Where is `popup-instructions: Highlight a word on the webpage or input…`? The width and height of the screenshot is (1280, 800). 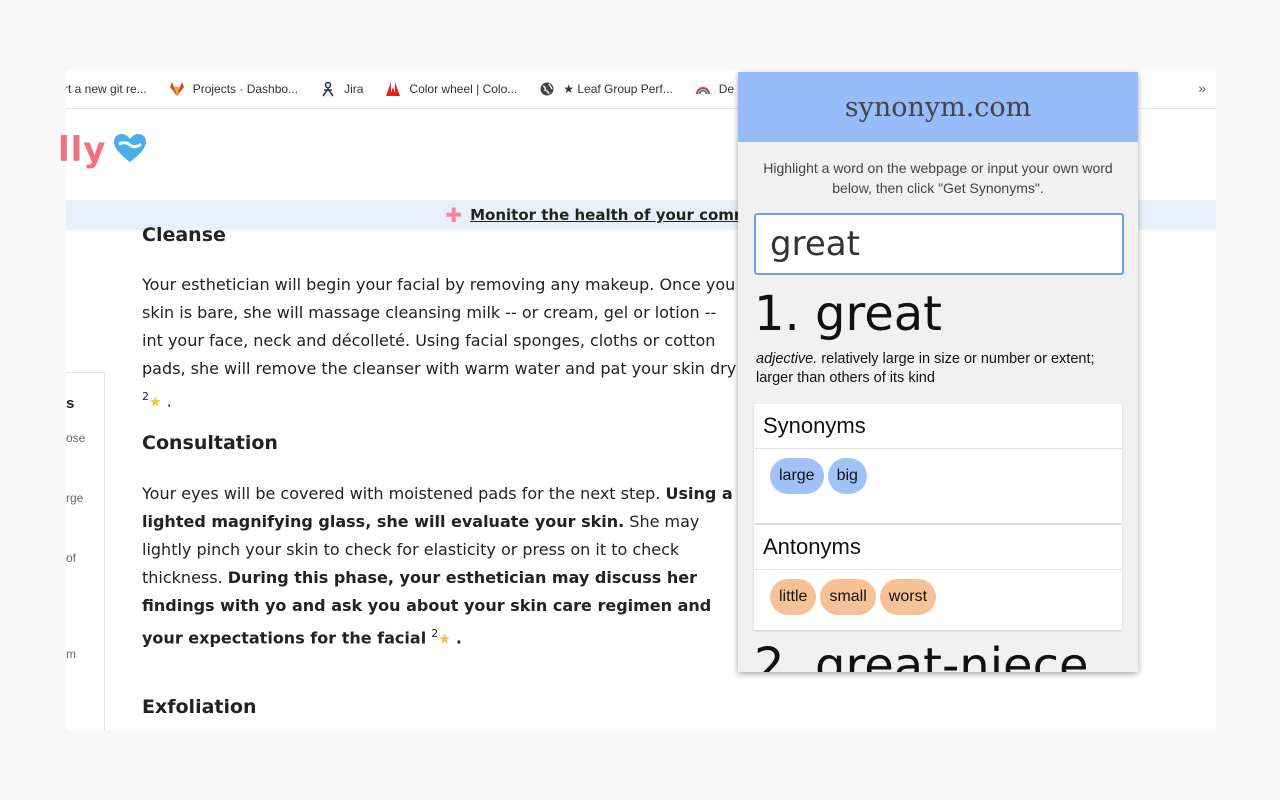
popup-instructions: Highlight a word on the webpage or input… is located at coordinates (938, 178).